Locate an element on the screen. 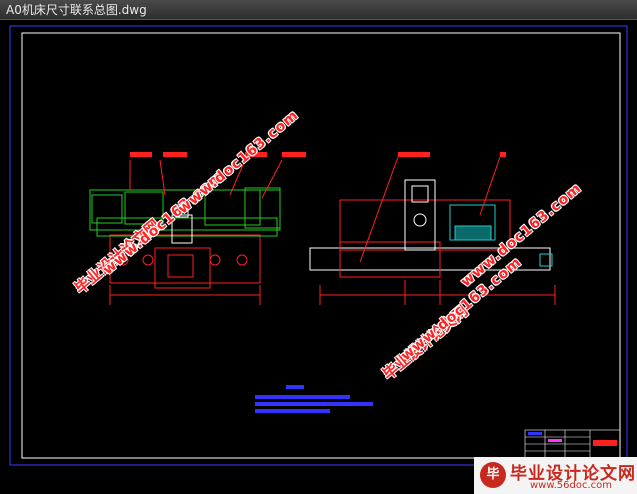  window-title: A0机床尺寸联系总图.dwg is located at coordinates (76, 10).